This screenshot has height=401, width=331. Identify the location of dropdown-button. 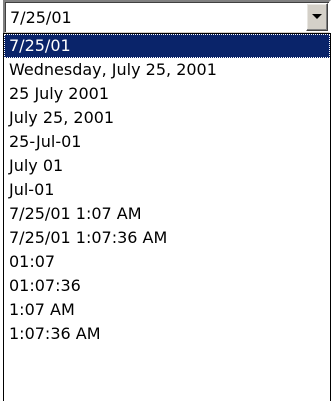
(317, 17).